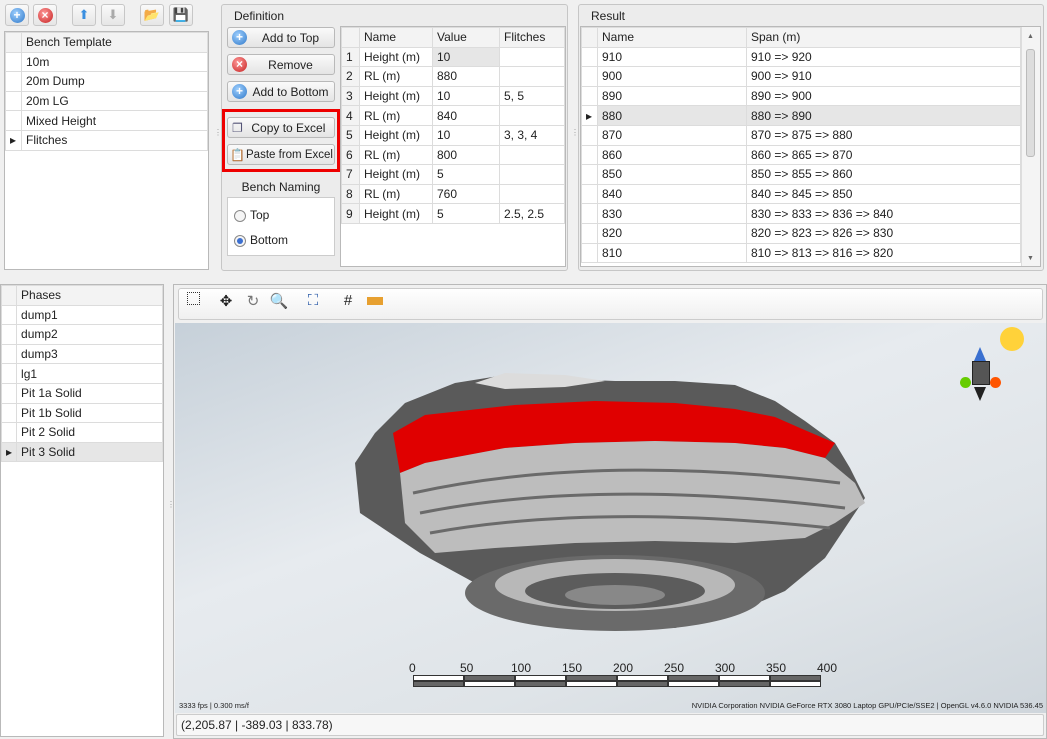 This screenshot has width=1047, height=739. What do you see at coordinates (89, 295) in the screenshot?
I see `phases-header: Phases` at bounding box center [89, 295].